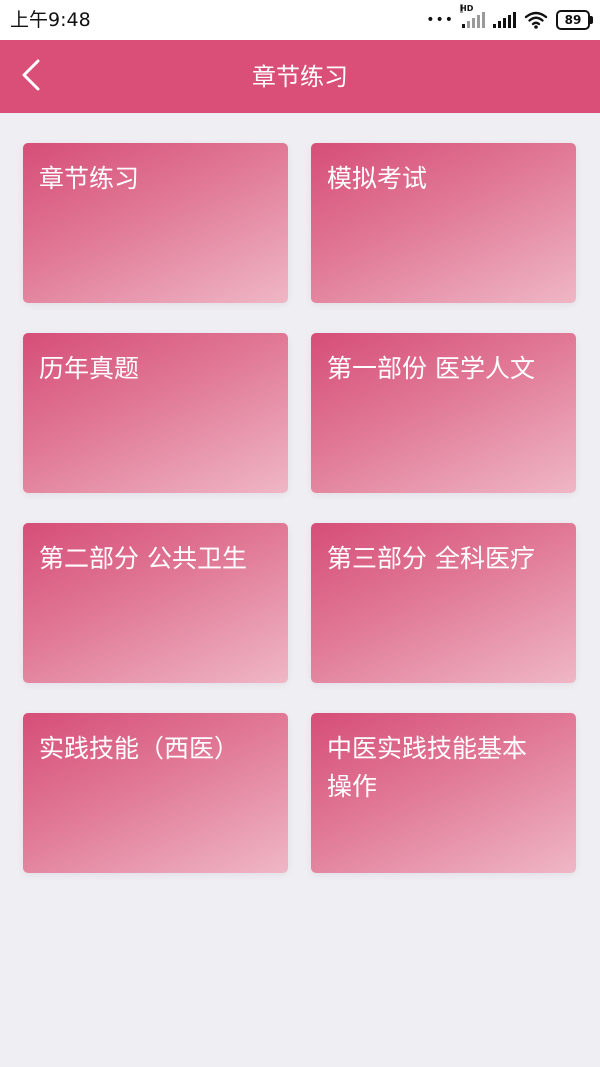  Describe the element at coordinates (377, 178) in the screenshot. I see `card-label: 模拟考试` at that location.